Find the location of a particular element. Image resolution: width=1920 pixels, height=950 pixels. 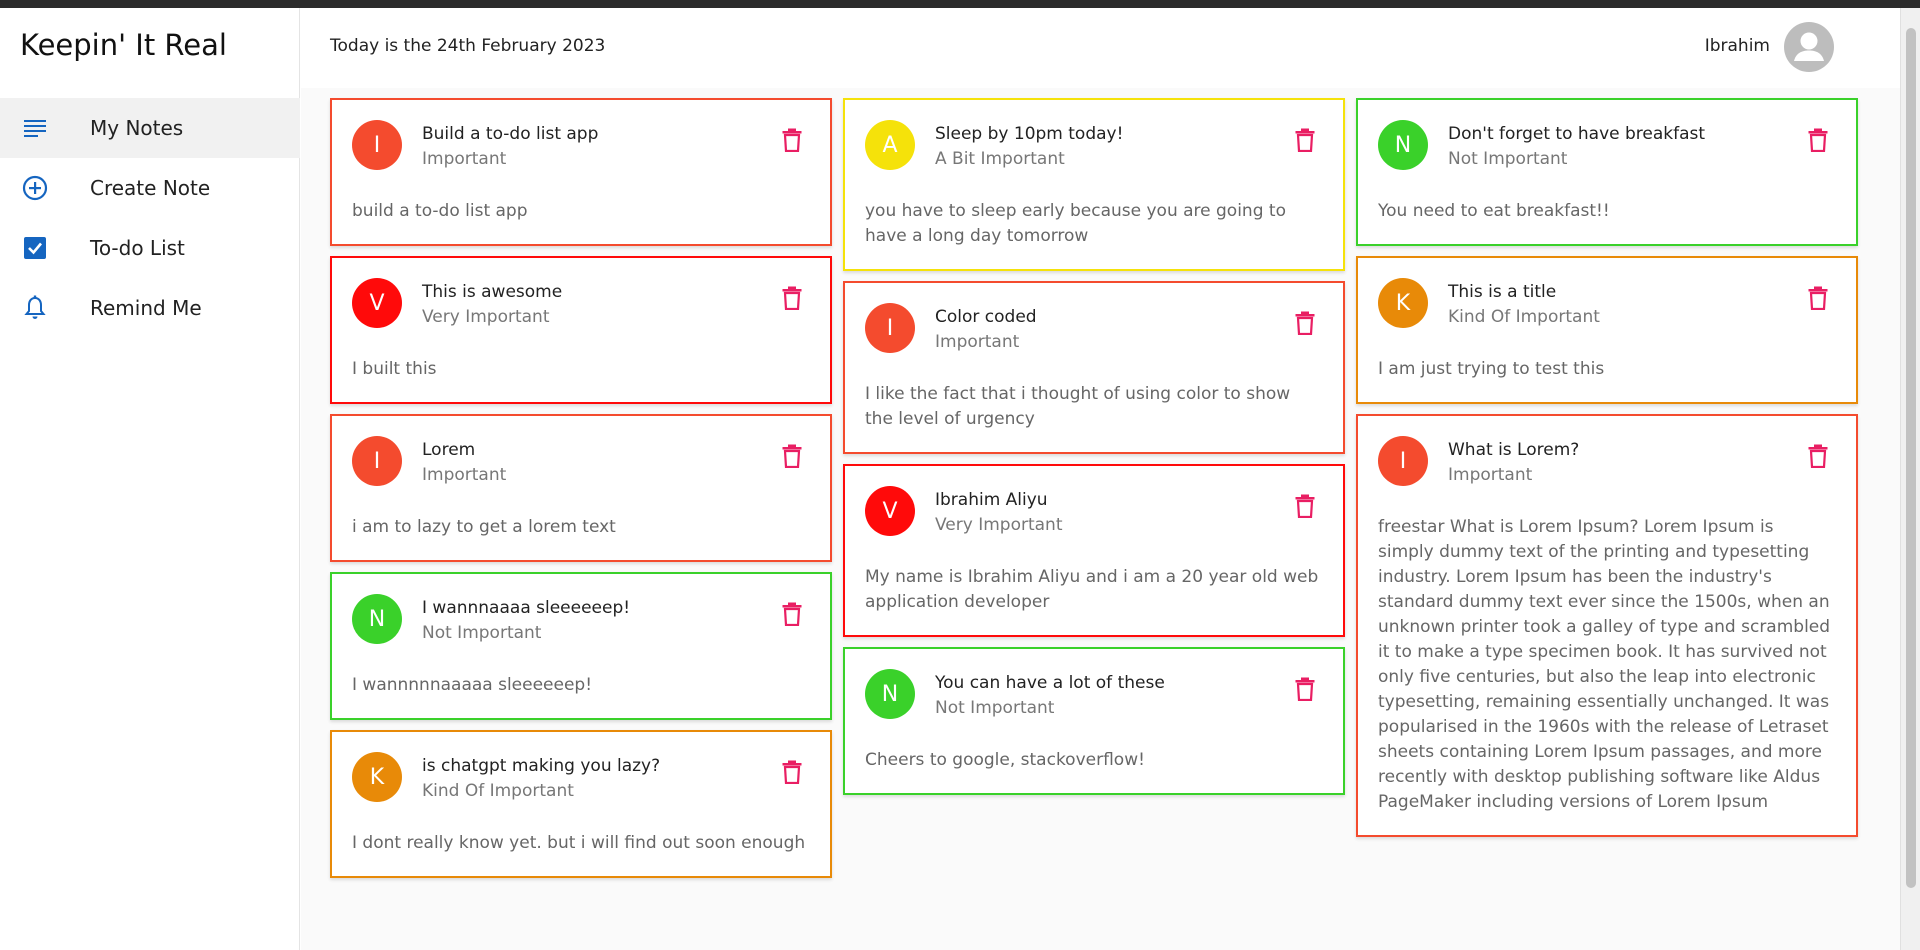

note-title: is chatgpt making you lazy? is located at coordinates (541, 766).